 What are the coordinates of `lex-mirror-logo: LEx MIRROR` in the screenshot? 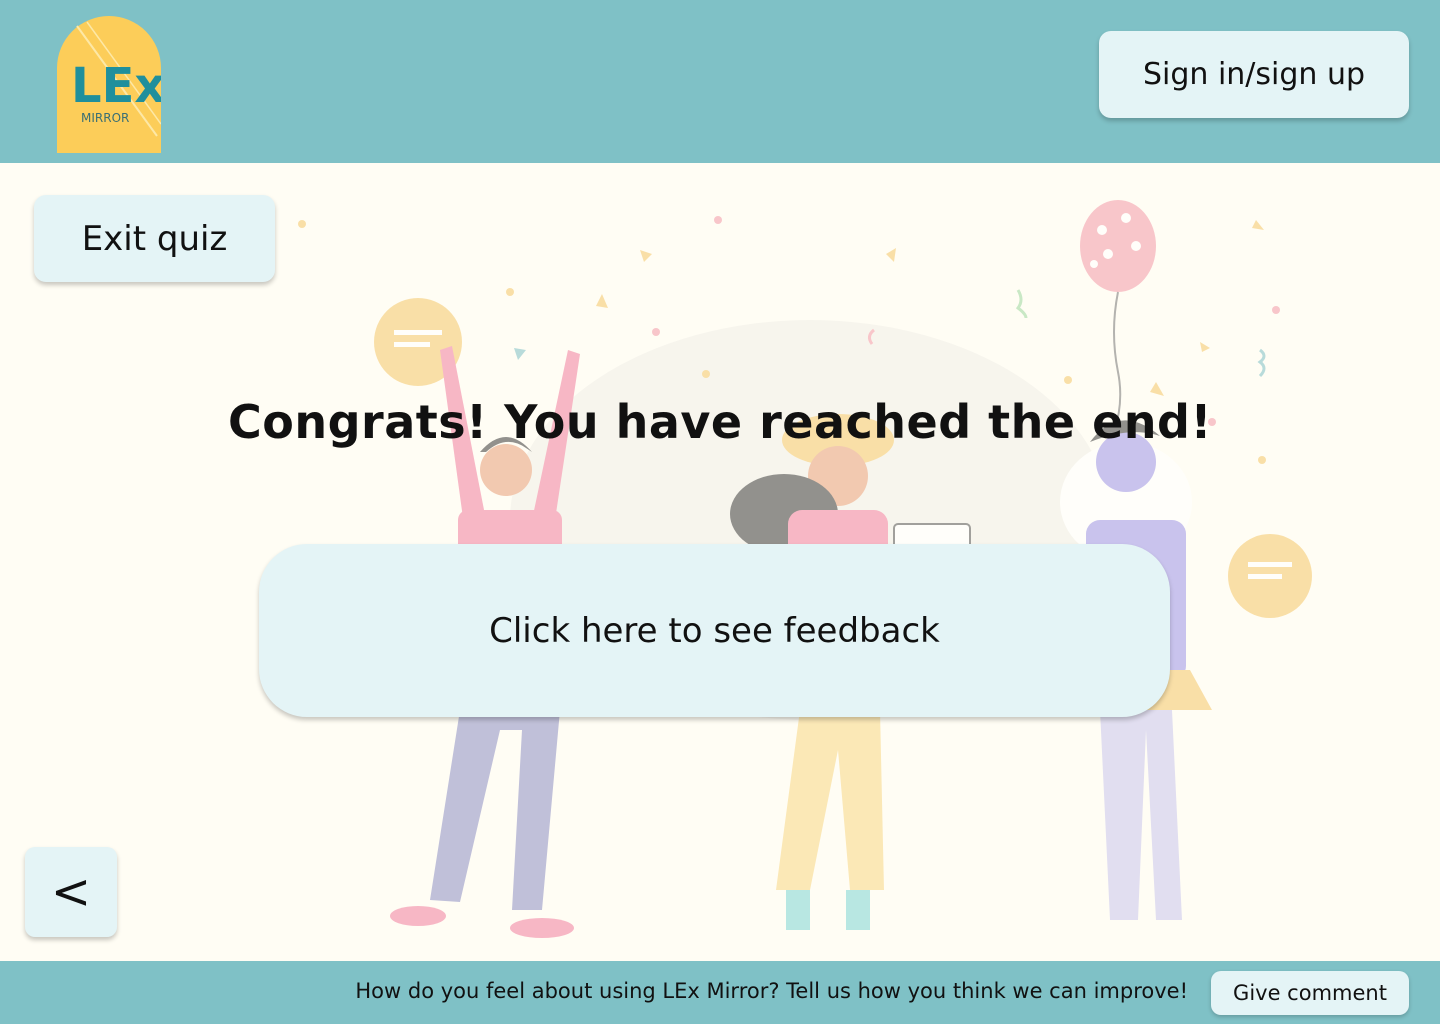 It's located at (109, 84).